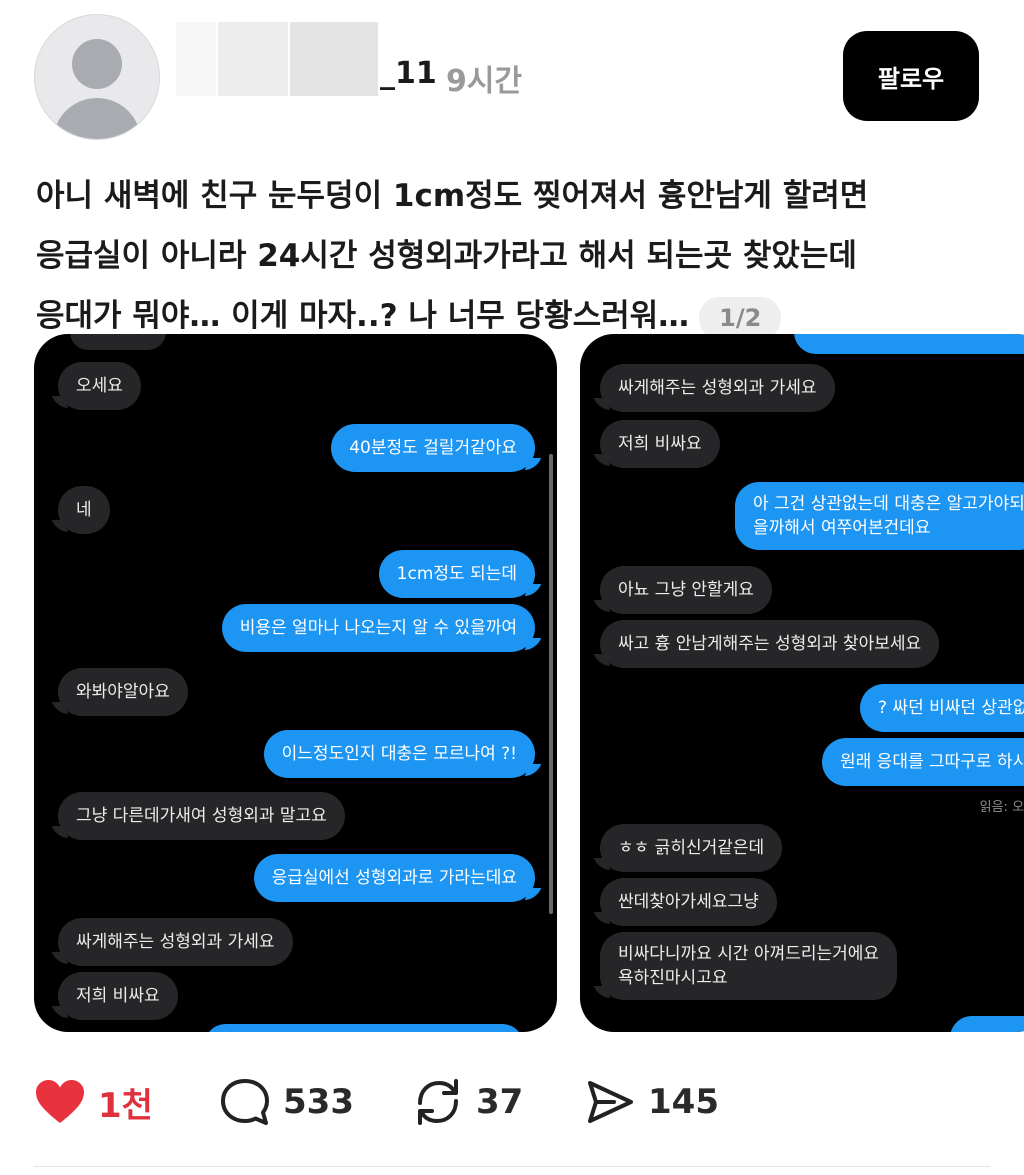  I want to click on chat-bubble-sent: 비용은 얼마나 나오는지 알 수 있을까여, so click(378, 628).